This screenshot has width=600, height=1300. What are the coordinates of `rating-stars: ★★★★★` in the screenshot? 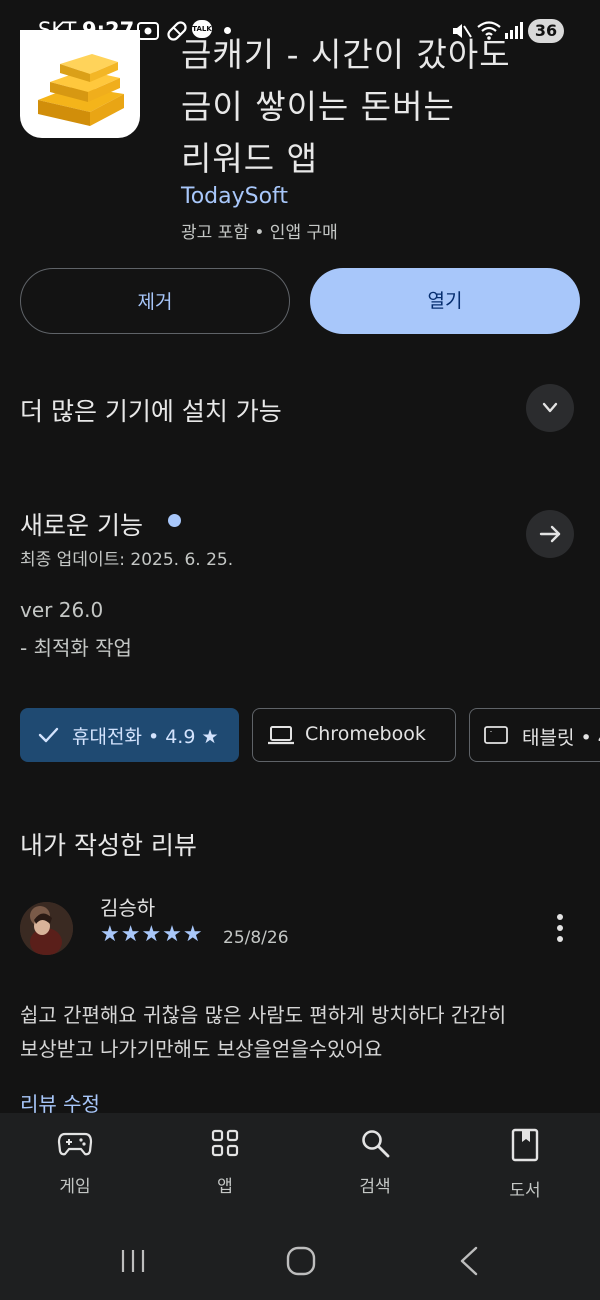 It's located at (152, 934).